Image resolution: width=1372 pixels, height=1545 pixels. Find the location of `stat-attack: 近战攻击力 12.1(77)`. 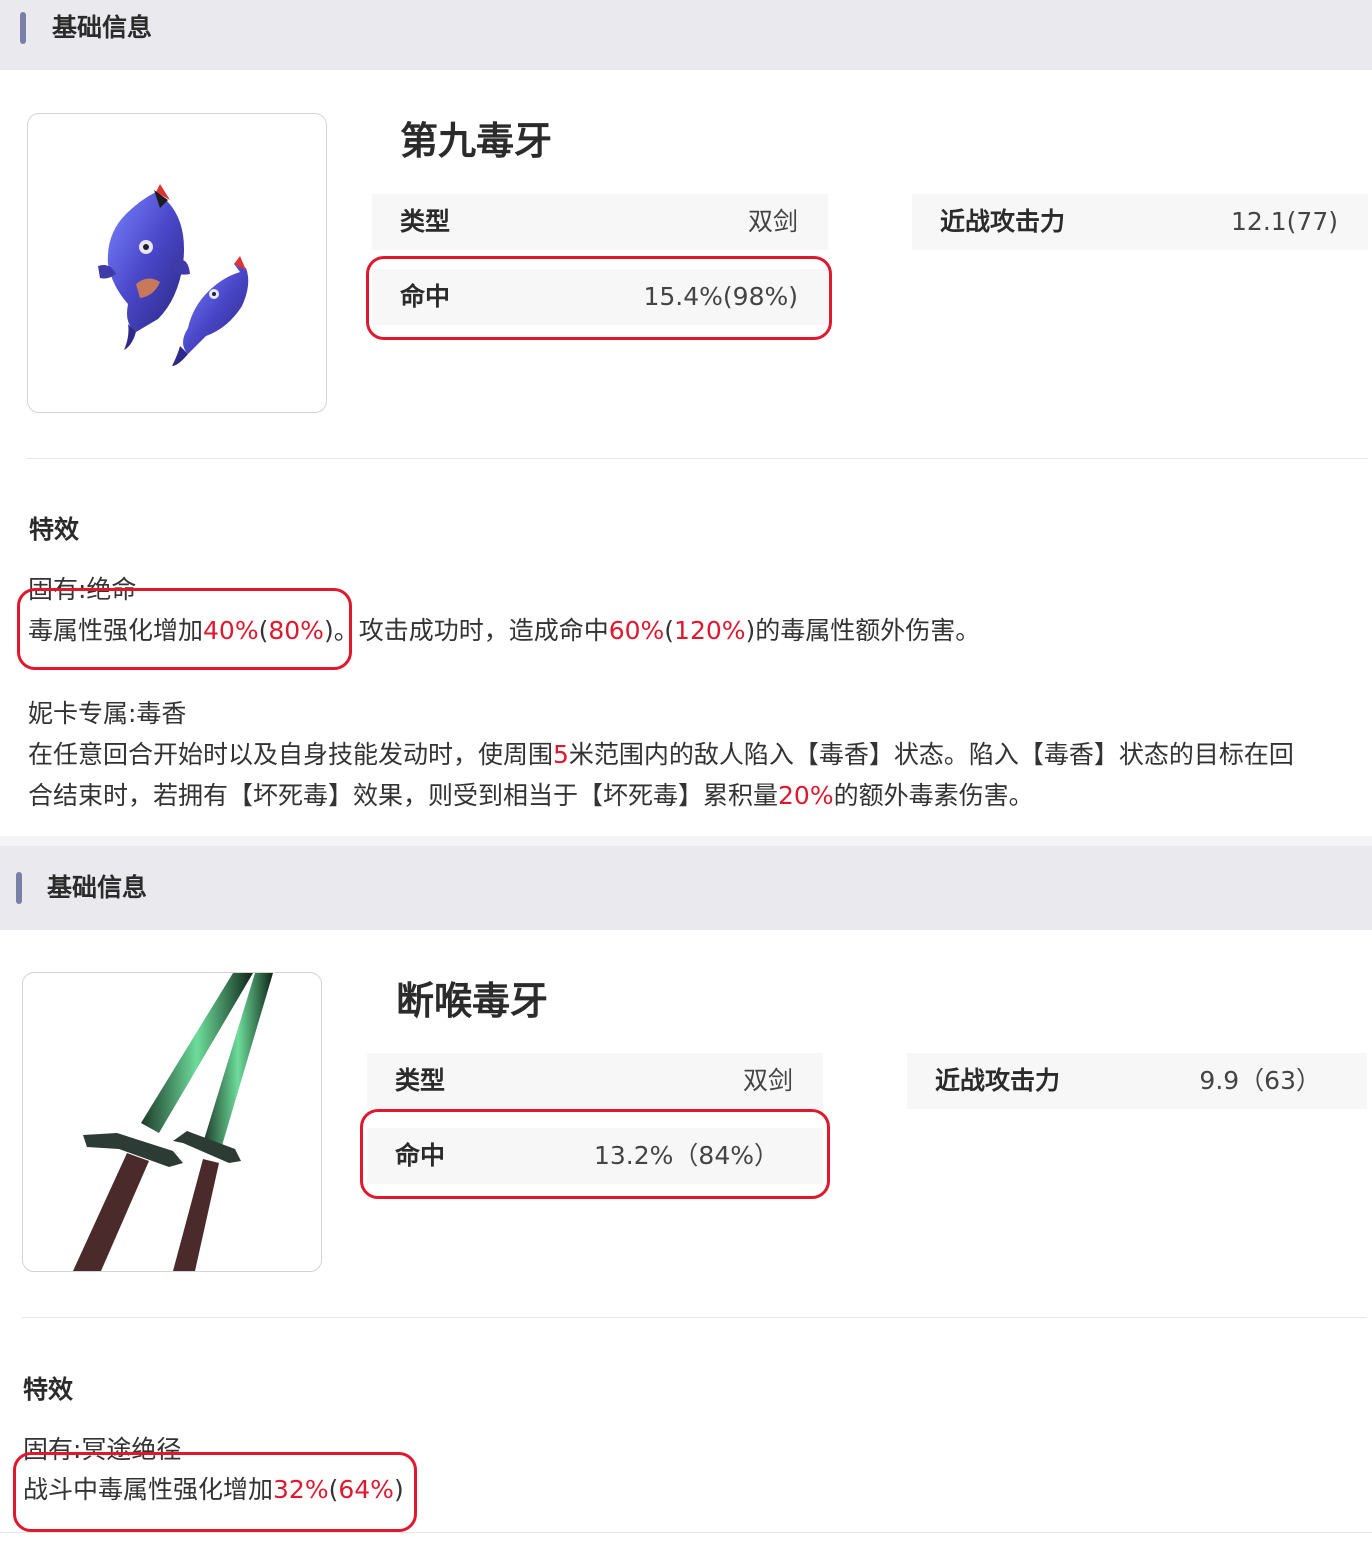

stat-attack: 近战攻击力 12.1(77) is located at coordinates (1140, 222).